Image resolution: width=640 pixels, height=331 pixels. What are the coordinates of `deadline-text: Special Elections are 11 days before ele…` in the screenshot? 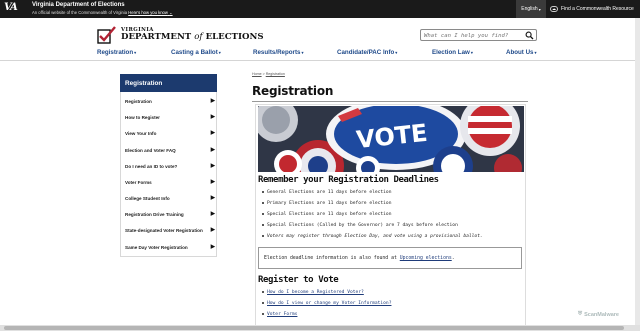 It's located at (329, 214).